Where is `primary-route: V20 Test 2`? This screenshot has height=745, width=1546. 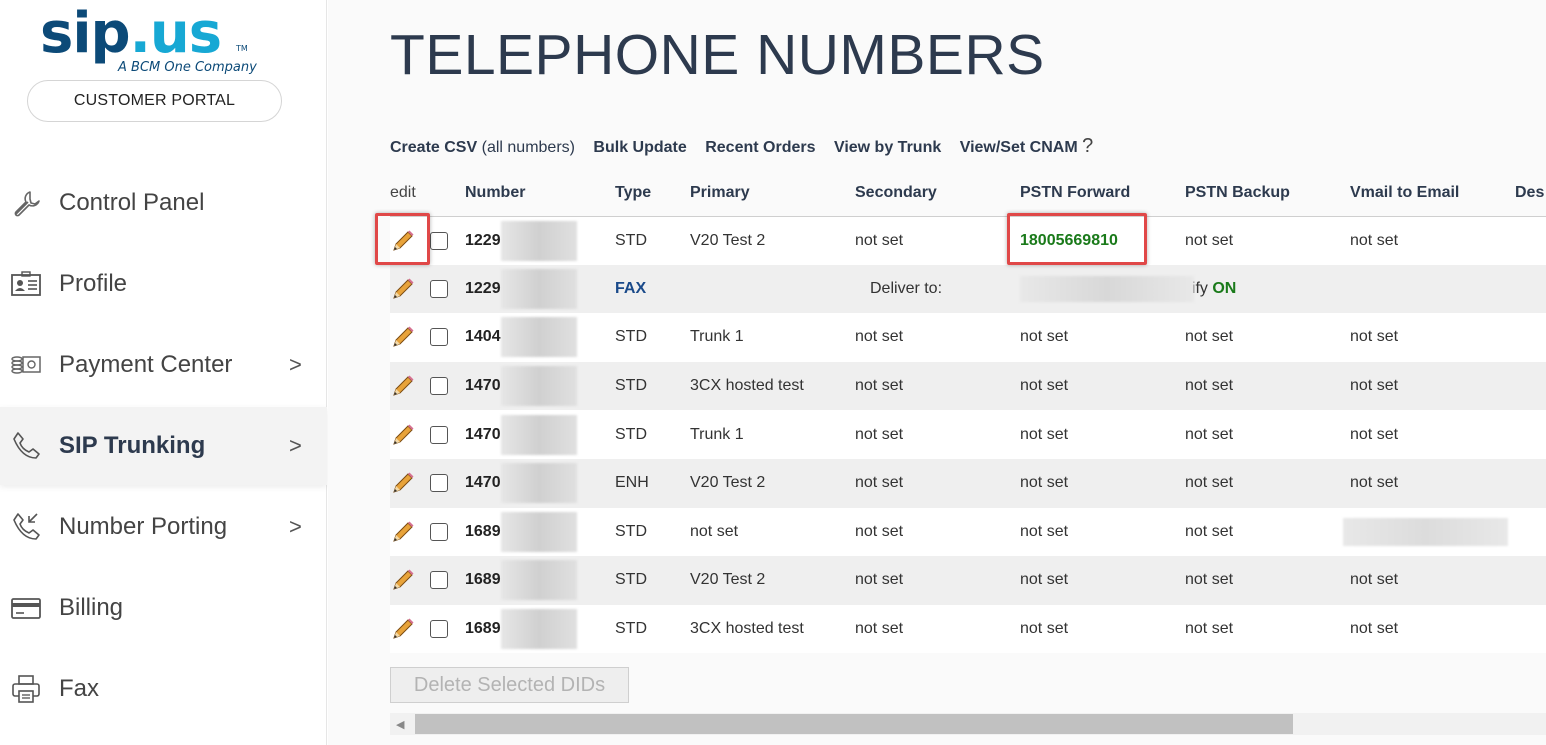 primary-route: V20 Test 2 is located at coordinates (772, 580).